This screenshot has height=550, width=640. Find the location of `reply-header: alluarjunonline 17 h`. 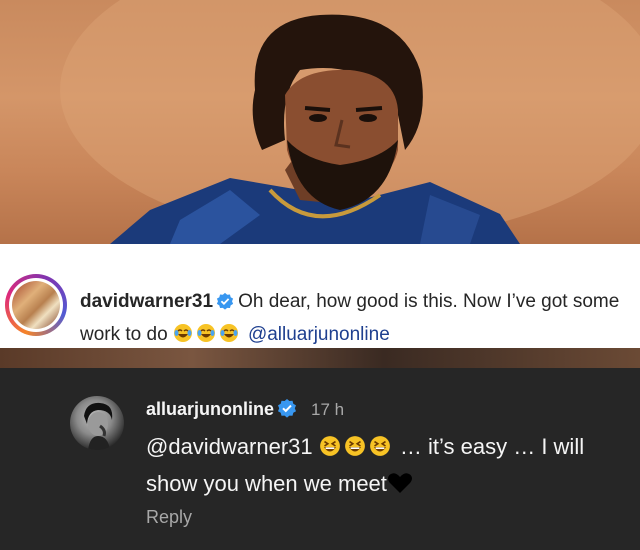

reply-header: alluarjunonline 17 h is located at coordinates (245, 410).